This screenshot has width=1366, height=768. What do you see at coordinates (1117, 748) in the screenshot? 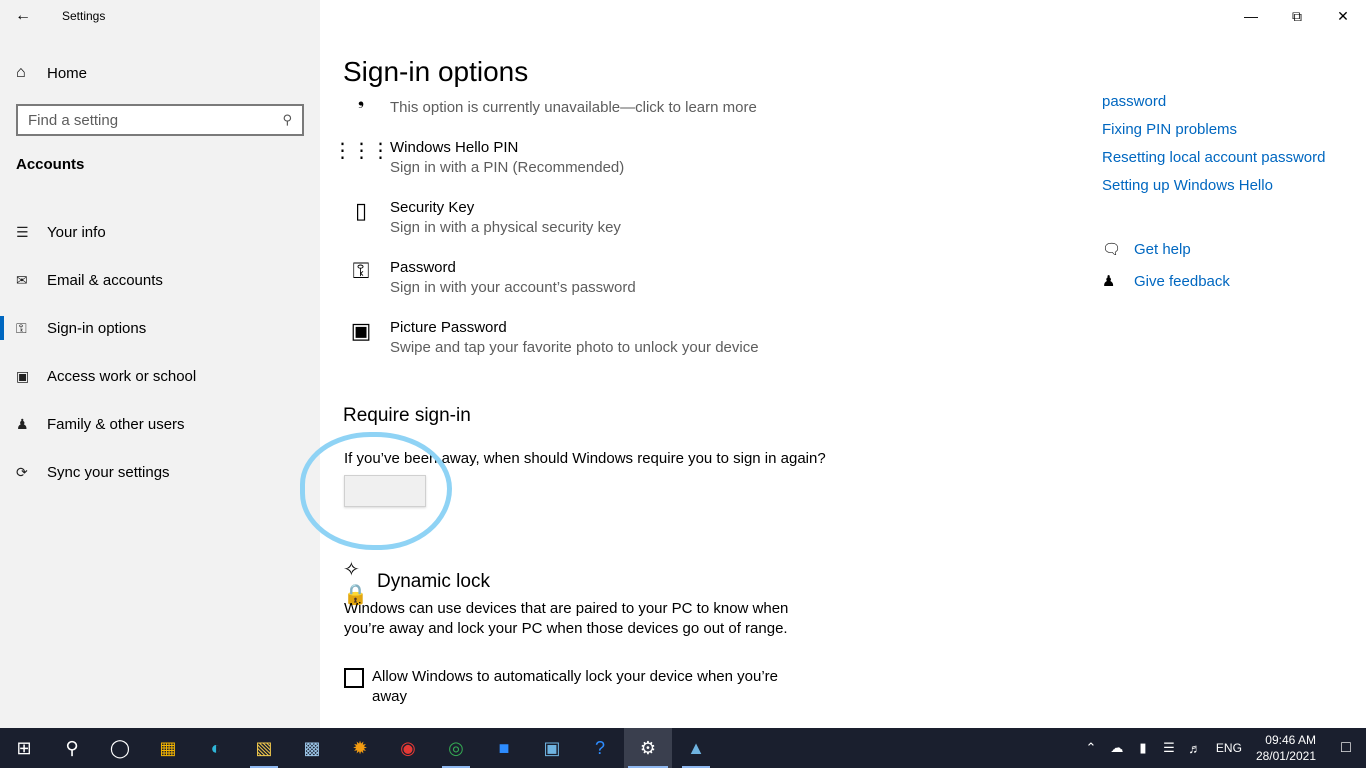
I see `cloud-icon: ☁` at bounding box center [1117, 748].